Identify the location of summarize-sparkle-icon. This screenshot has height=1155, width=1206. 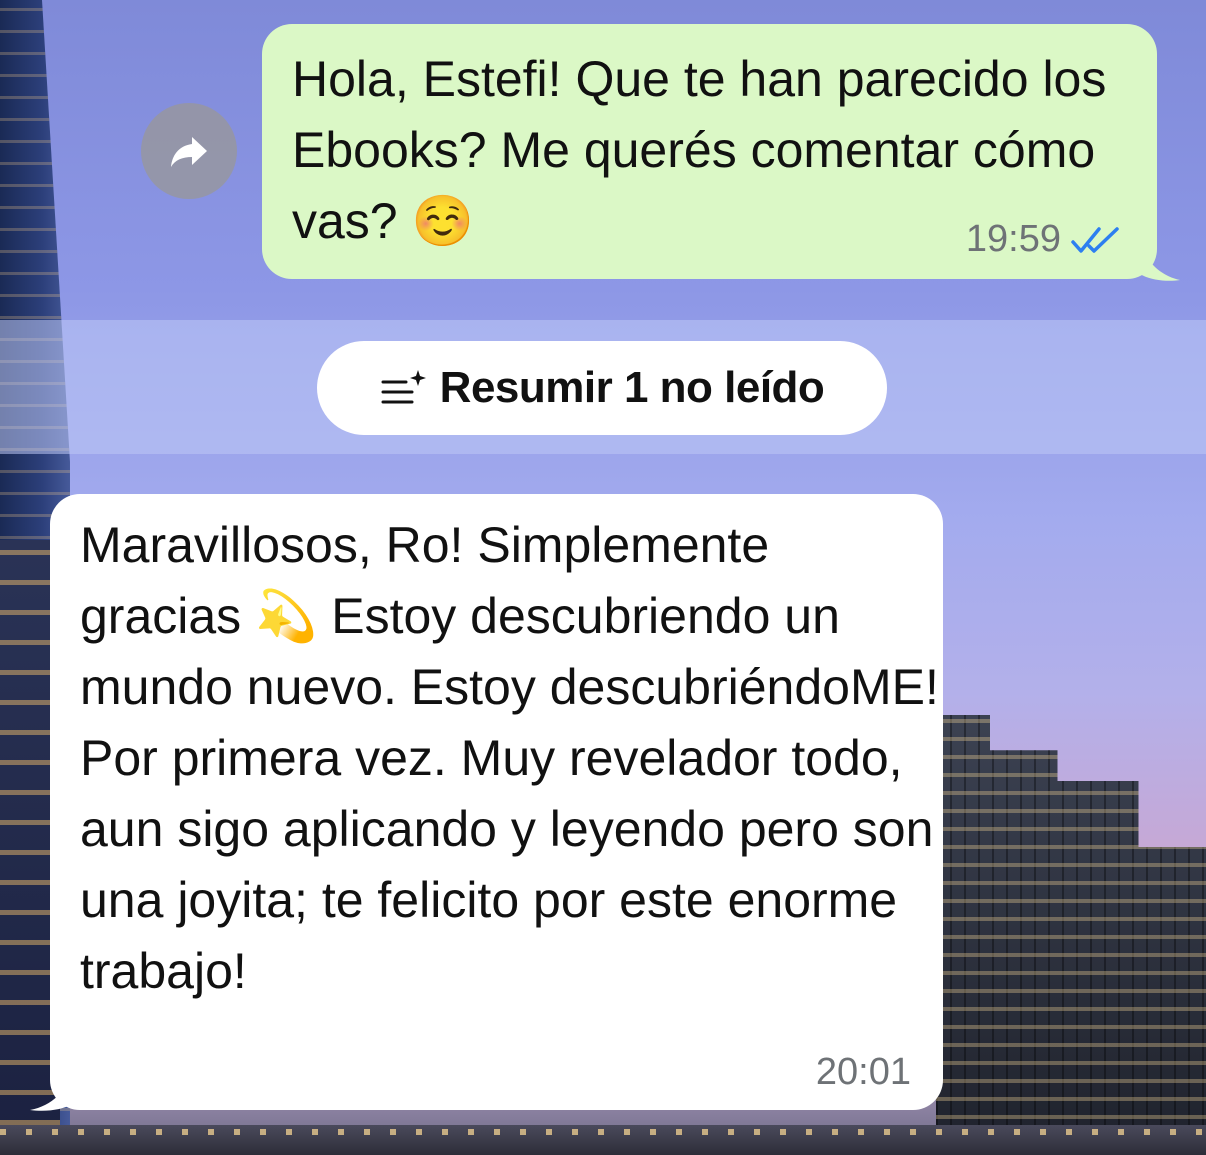
(403, 387).